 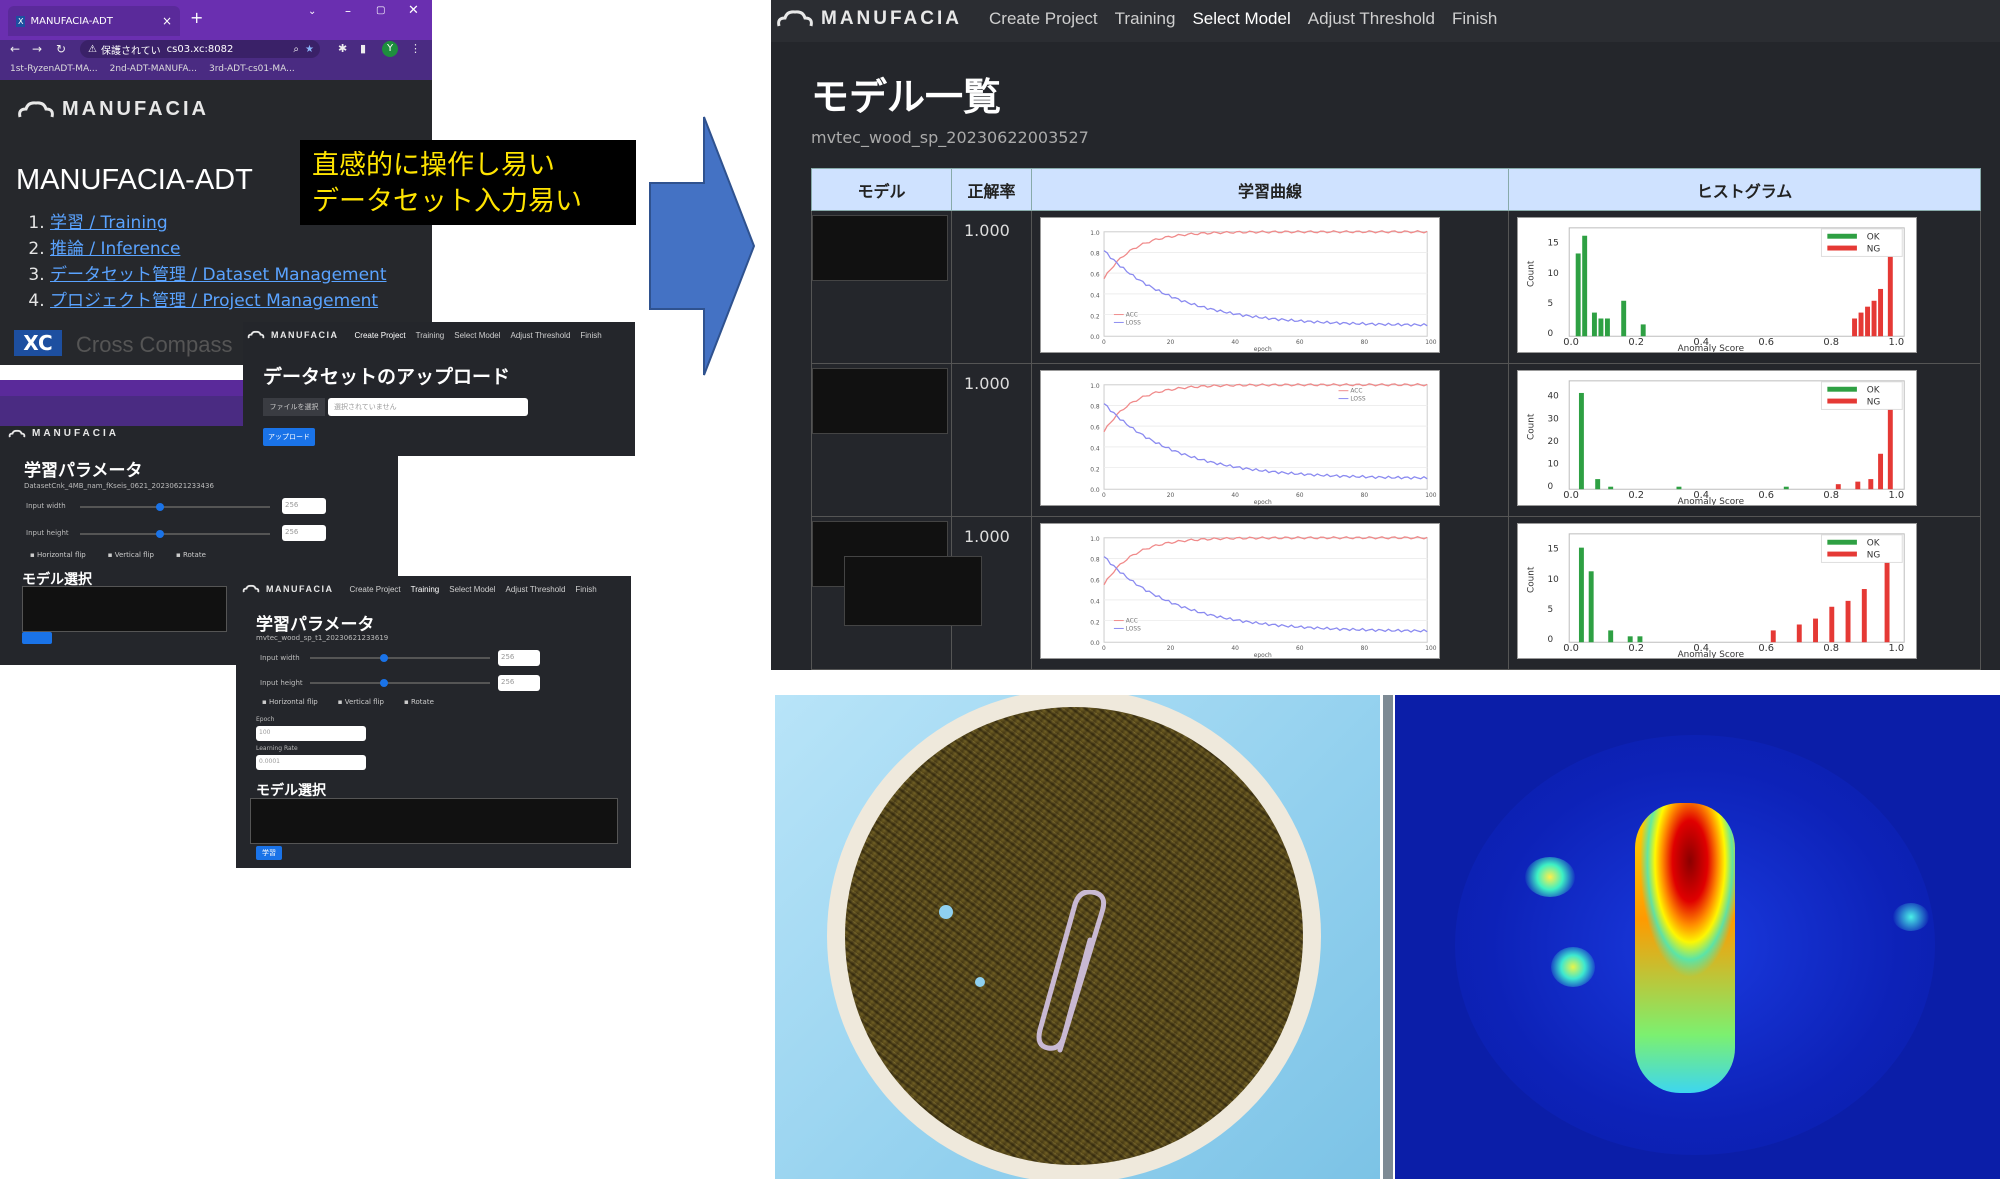 I want to click on close-window-icon: ✕, so click(x=413, y=10).